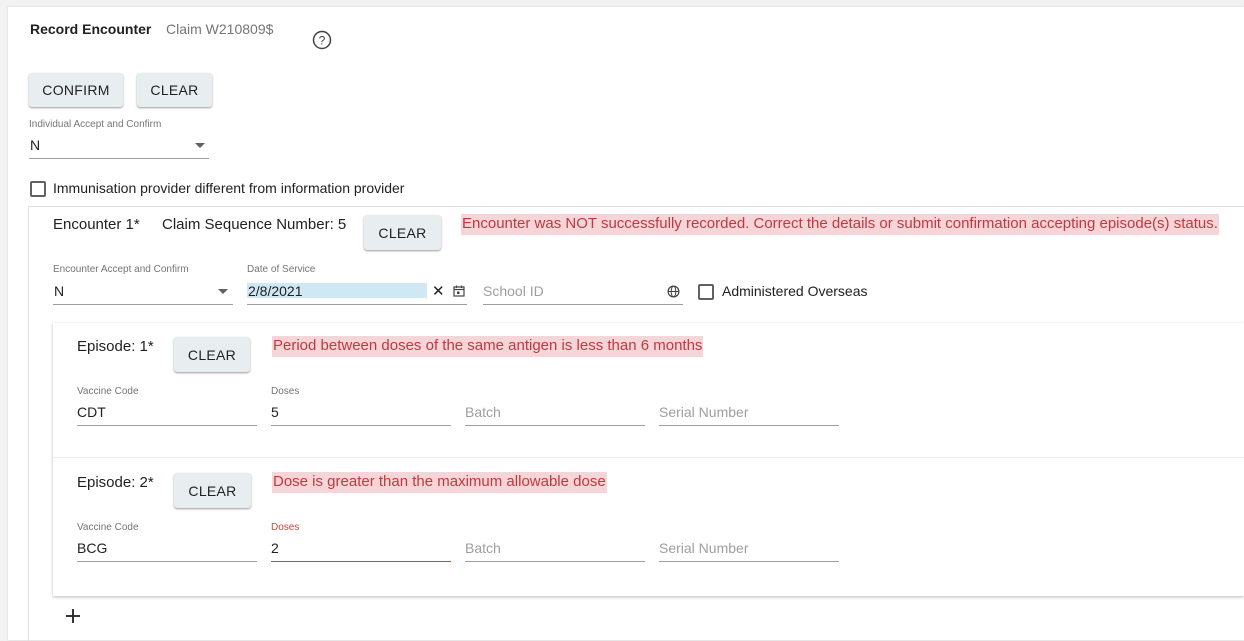  I want to click on individual-accept-select: N, so click(35, 145).